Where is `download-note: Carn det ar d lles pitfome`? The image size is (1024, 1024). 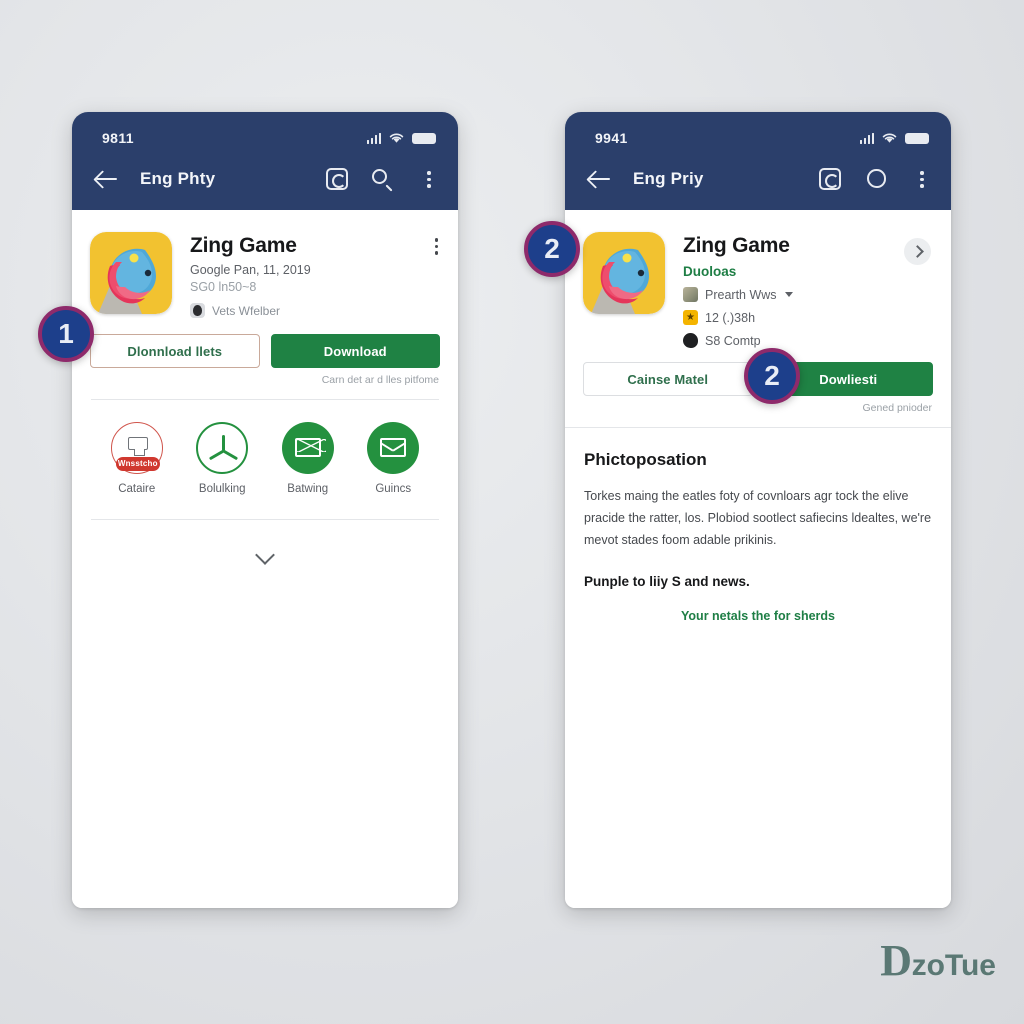 download-note: Carn det ar d lles pitfome is located at coordinates (380, 380).